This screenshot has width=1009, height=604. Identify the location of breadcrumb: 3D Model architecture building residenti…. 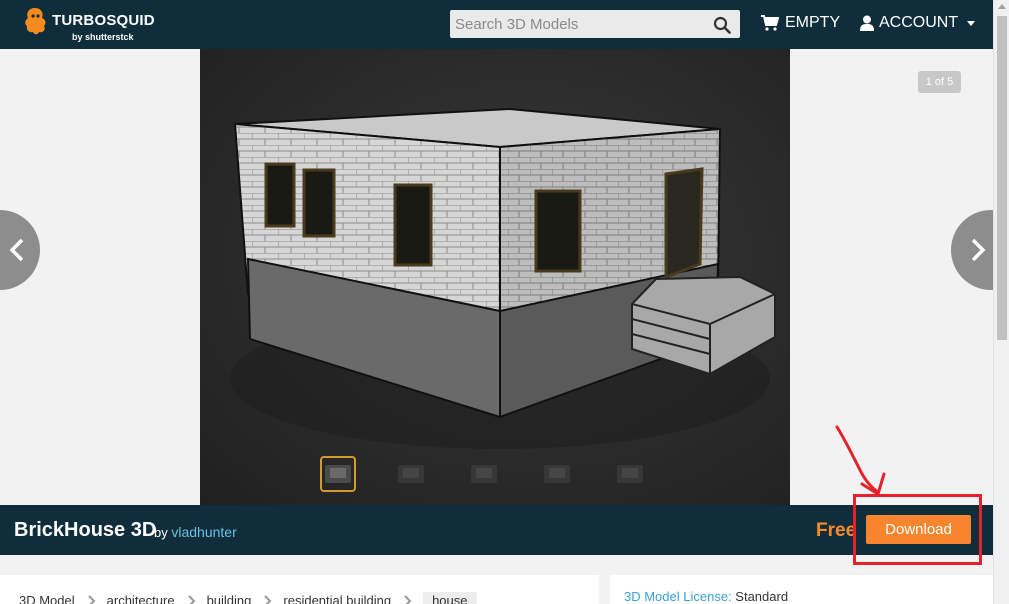
(248, 598).